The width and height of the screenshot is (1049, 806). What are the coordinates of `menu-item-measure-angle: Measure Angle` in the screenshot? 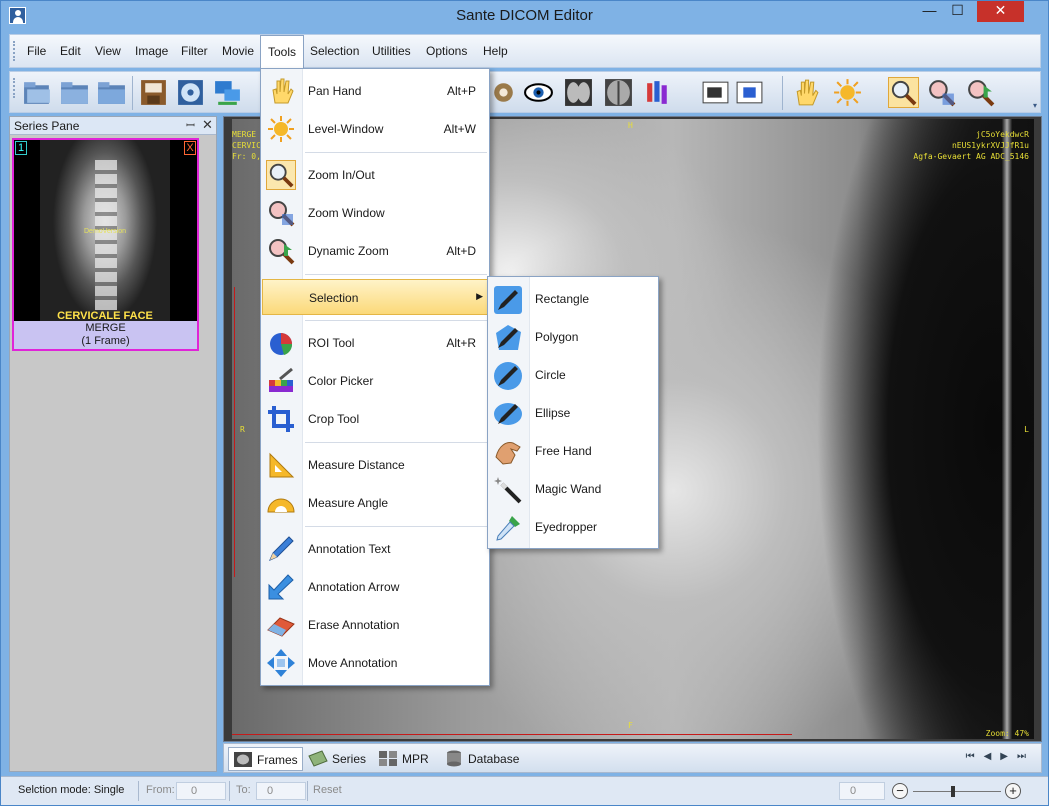 It's located at (375, 503).